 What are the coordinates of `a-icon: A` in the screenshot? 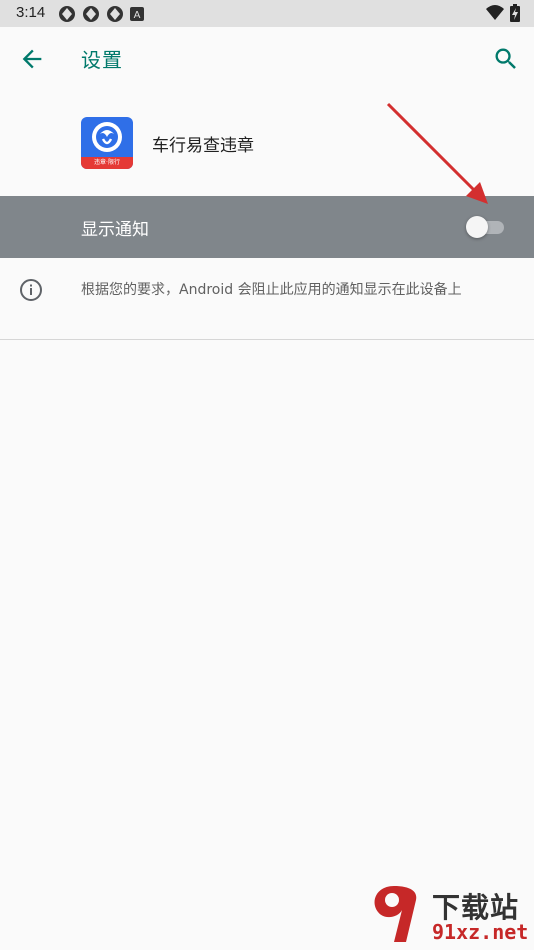 It's located at (139, 14).